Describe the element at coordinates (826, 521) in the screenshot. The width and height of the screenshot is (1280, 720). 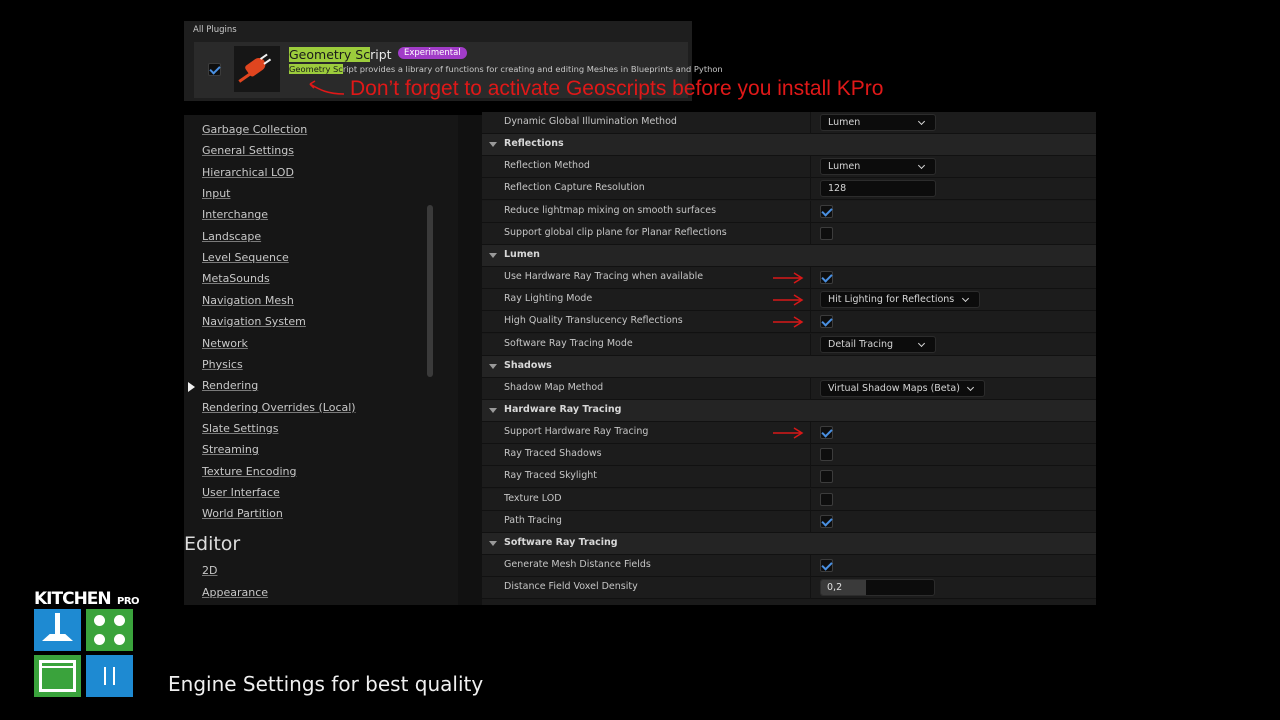
I see `path-tracing-checkbox` at that location.